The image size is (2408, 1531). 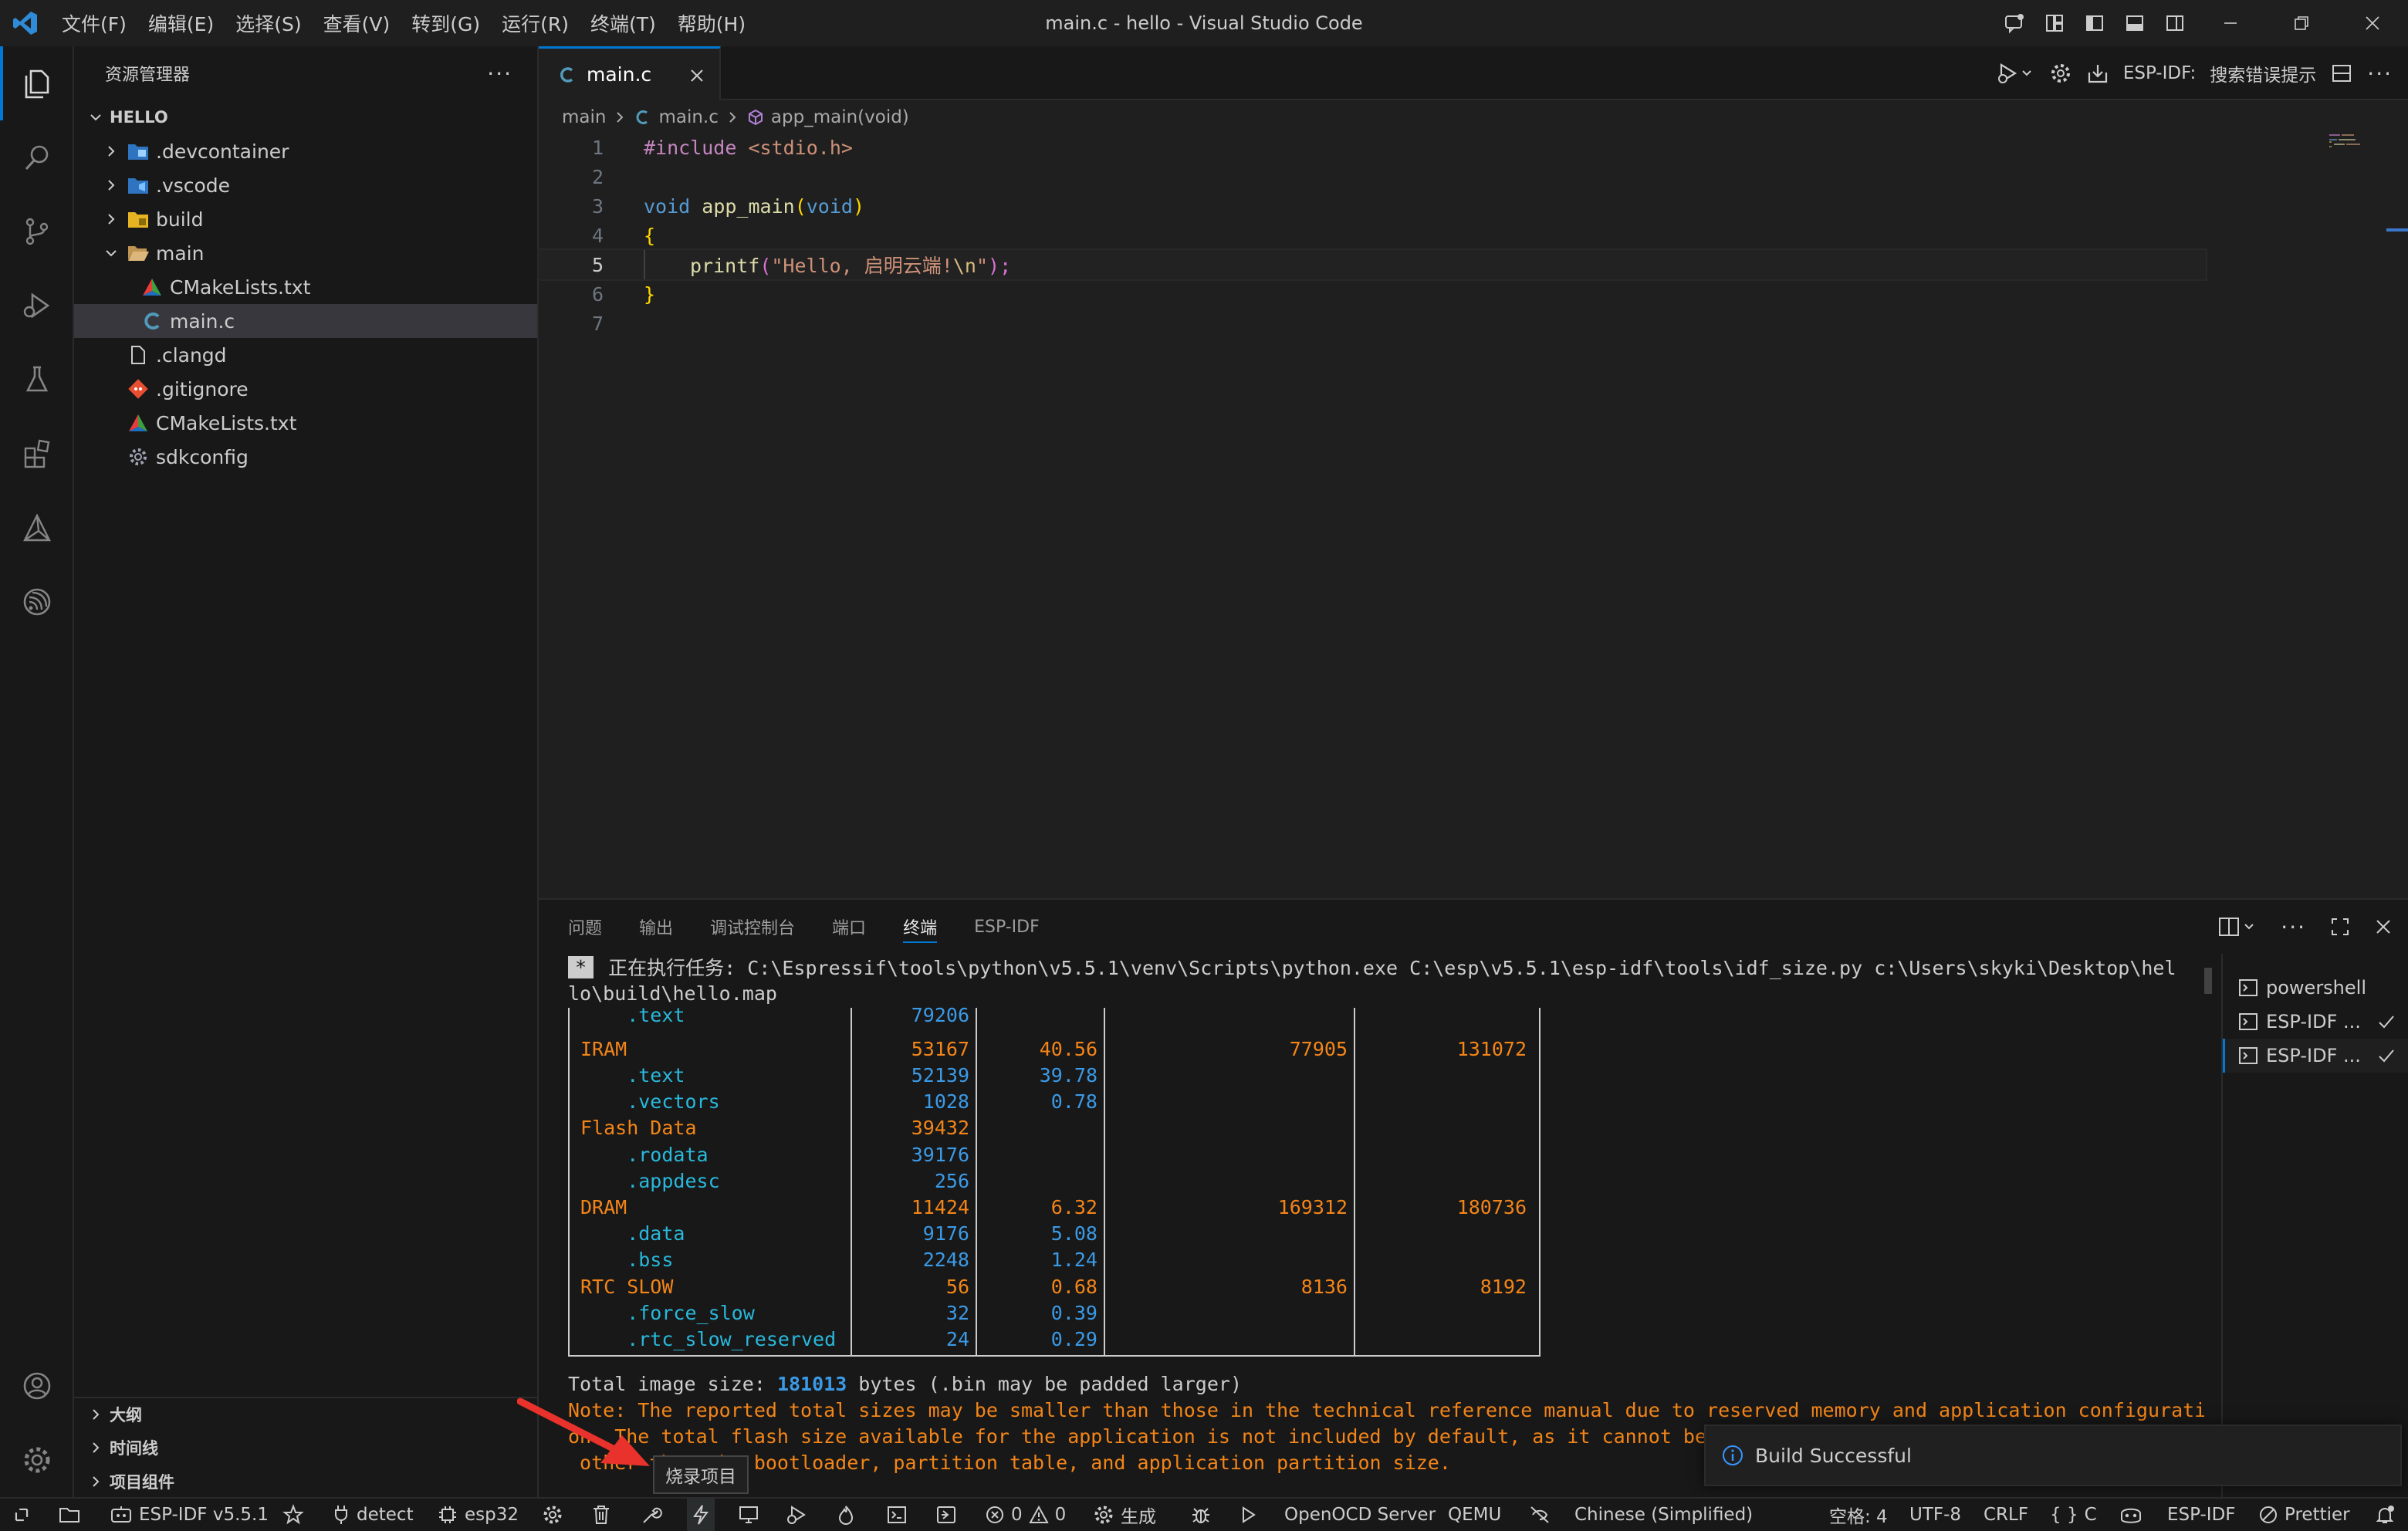 What do you see at coordinates (37, 157) in the screenshot?
I see `search-icon` at bounding box center [37, 157].